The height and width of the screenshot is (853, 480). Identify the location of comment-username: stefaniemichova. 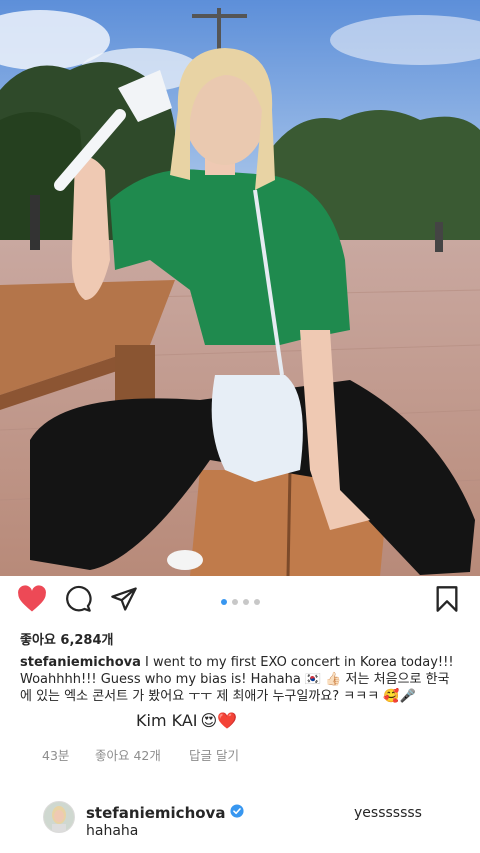
(155, 813).